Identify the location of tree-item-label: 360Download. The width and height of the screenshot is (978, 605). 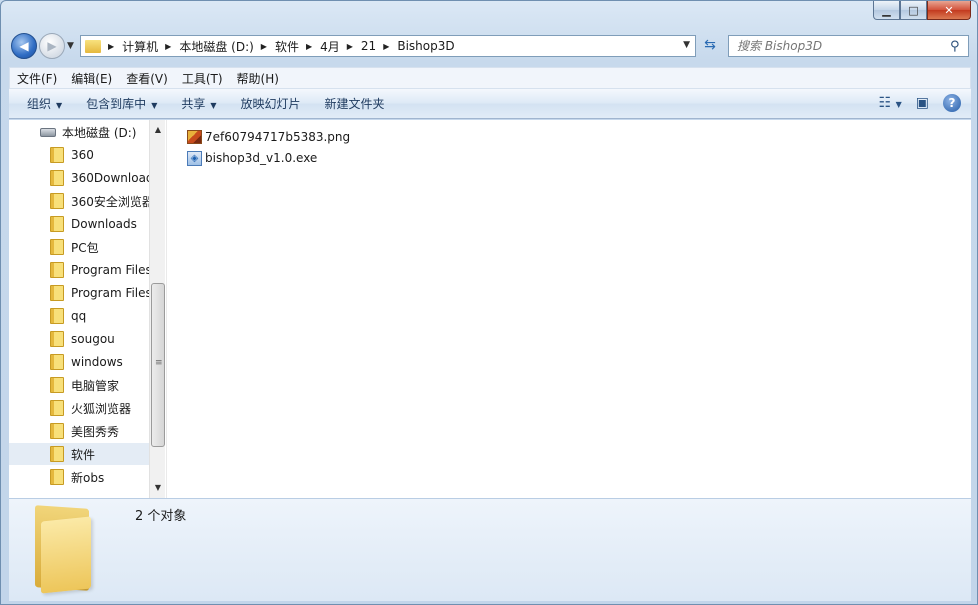
(112, 178).